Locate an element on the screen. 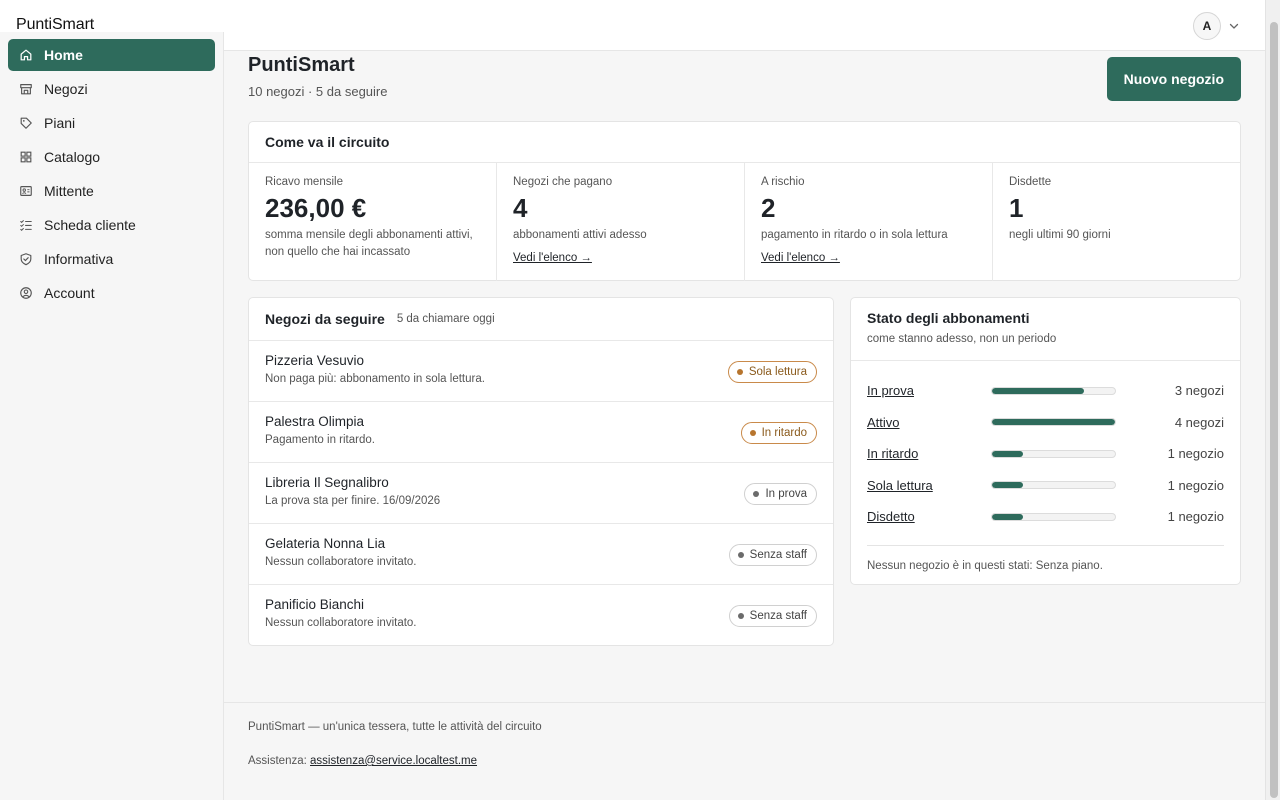 Image resolution: width=1280 pixels, height=800 pixels. kpi-cancellations: Disdette 1 negli ultimi 90 giorni is located at coordinates (1116, 222).